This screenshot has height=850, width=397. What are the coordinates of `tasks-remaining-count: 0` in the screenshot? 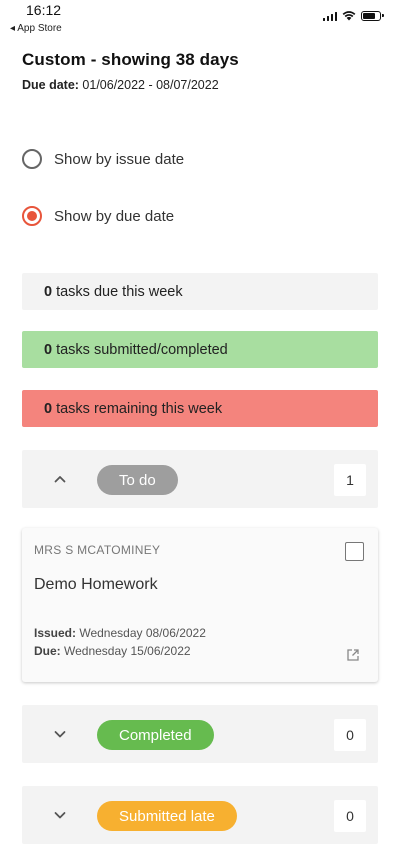 It's located at (48, 408).